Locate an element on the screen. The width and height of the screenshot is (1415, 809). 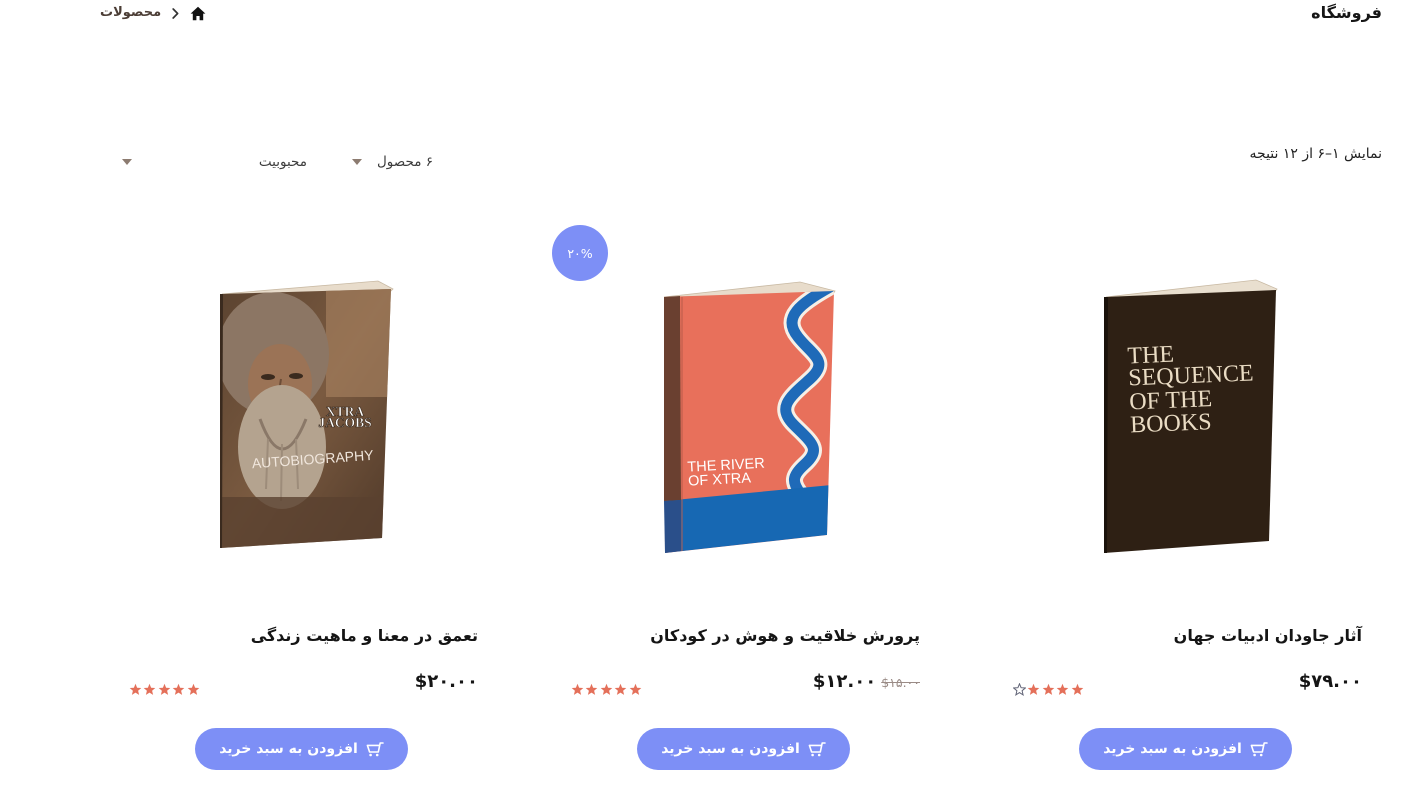
cover-title-line: OF XTRA is located at coordinates (720, 479).